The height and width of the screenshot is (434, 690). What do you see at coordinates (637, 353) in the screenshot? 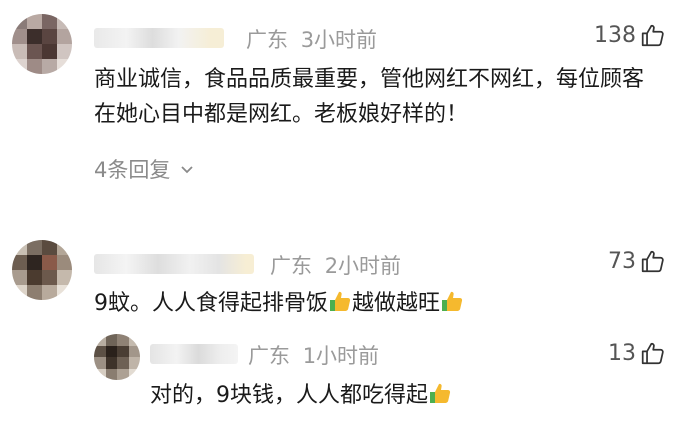
I see `like-button: 13` at bounding box center [637, 353].